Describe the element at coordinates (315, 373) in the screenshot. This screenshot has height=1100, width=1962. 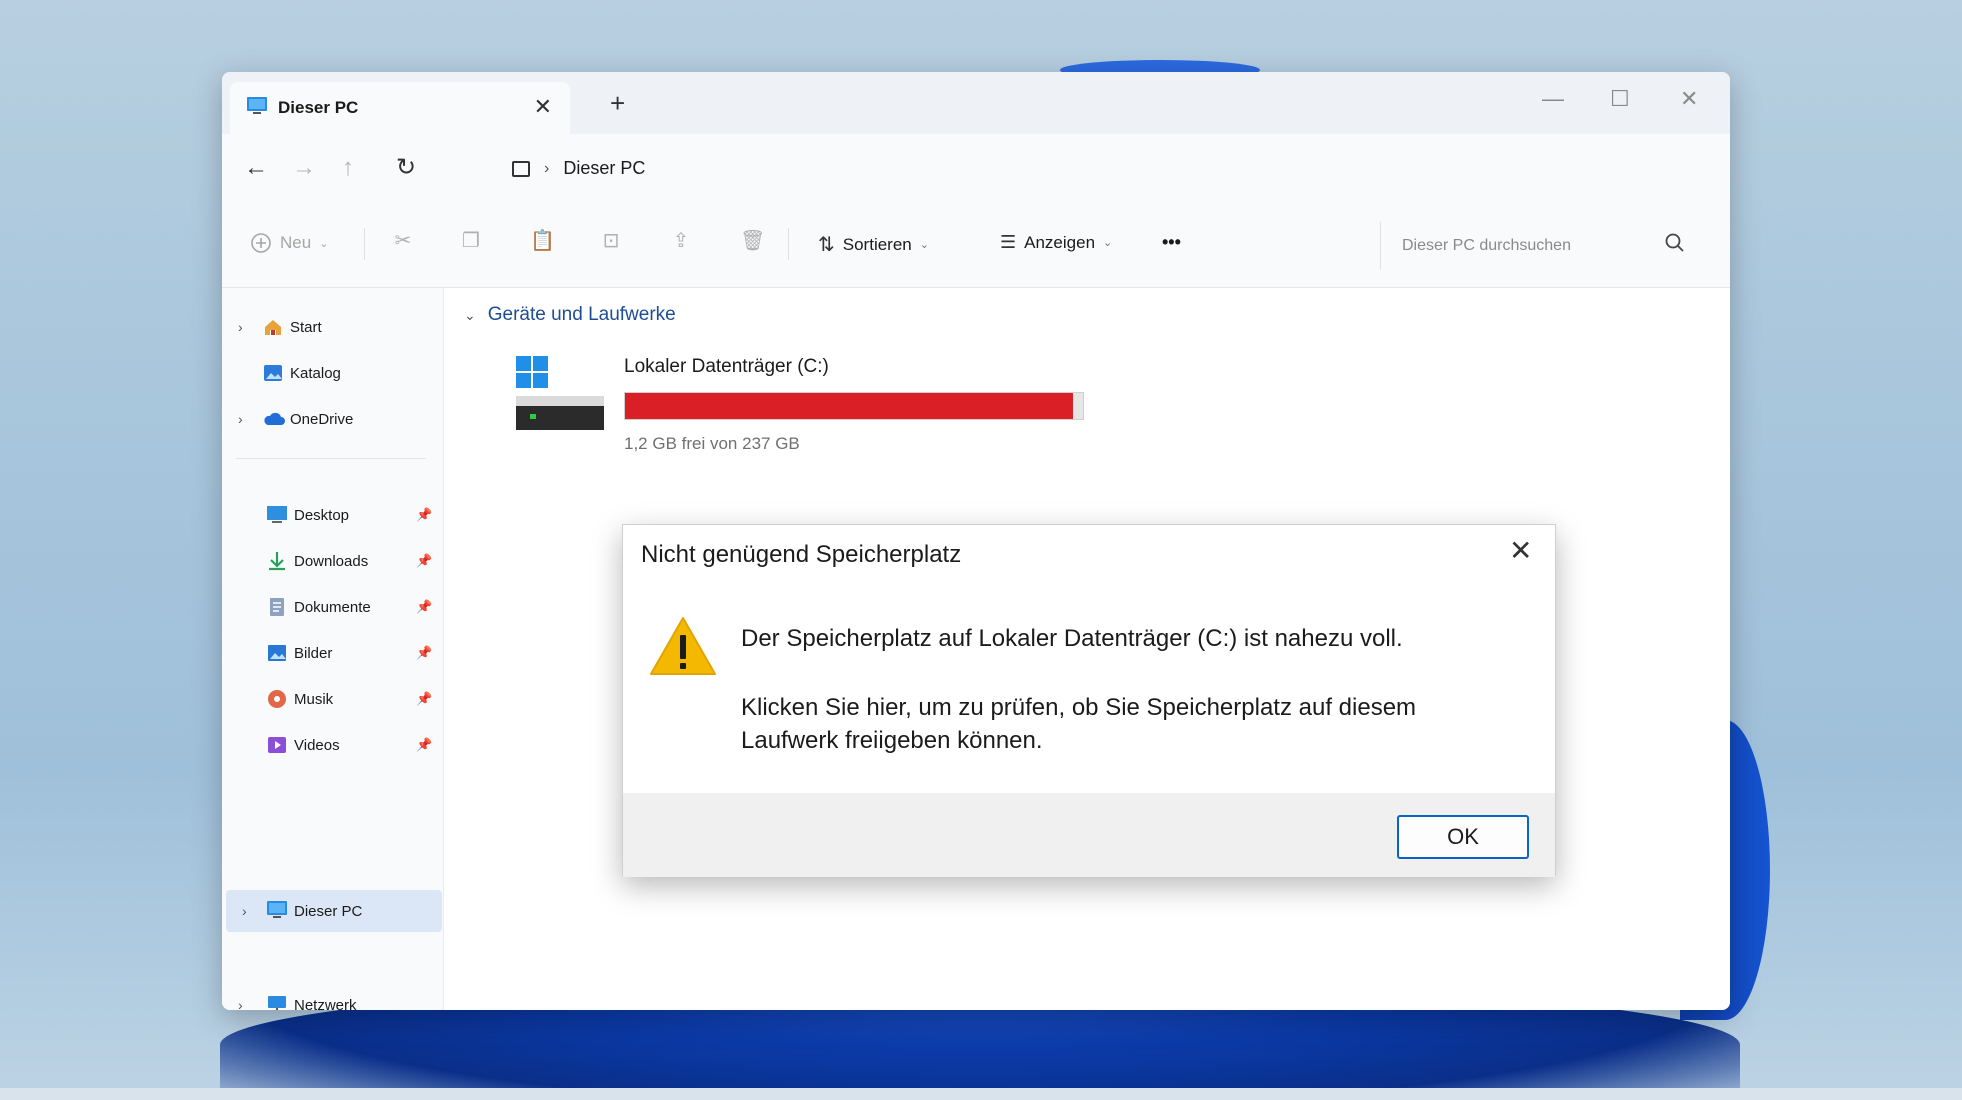
I see `sidebar-item-label: Katalog` at that location.